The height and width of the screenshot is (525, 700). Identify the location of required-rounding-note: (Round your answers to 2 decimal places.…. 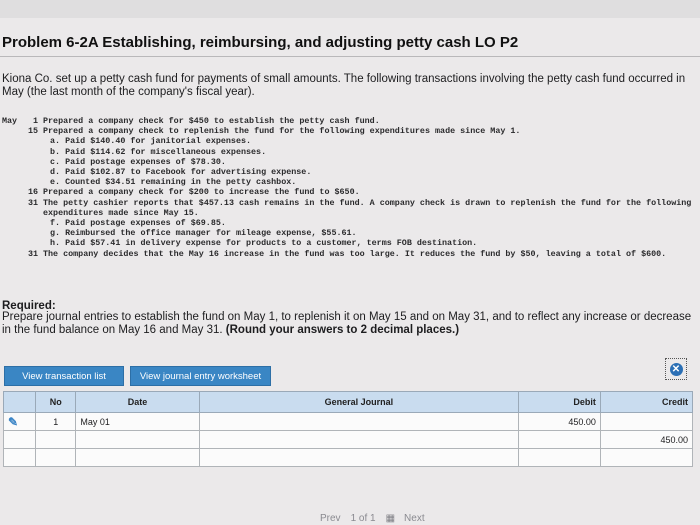
(342, 330).